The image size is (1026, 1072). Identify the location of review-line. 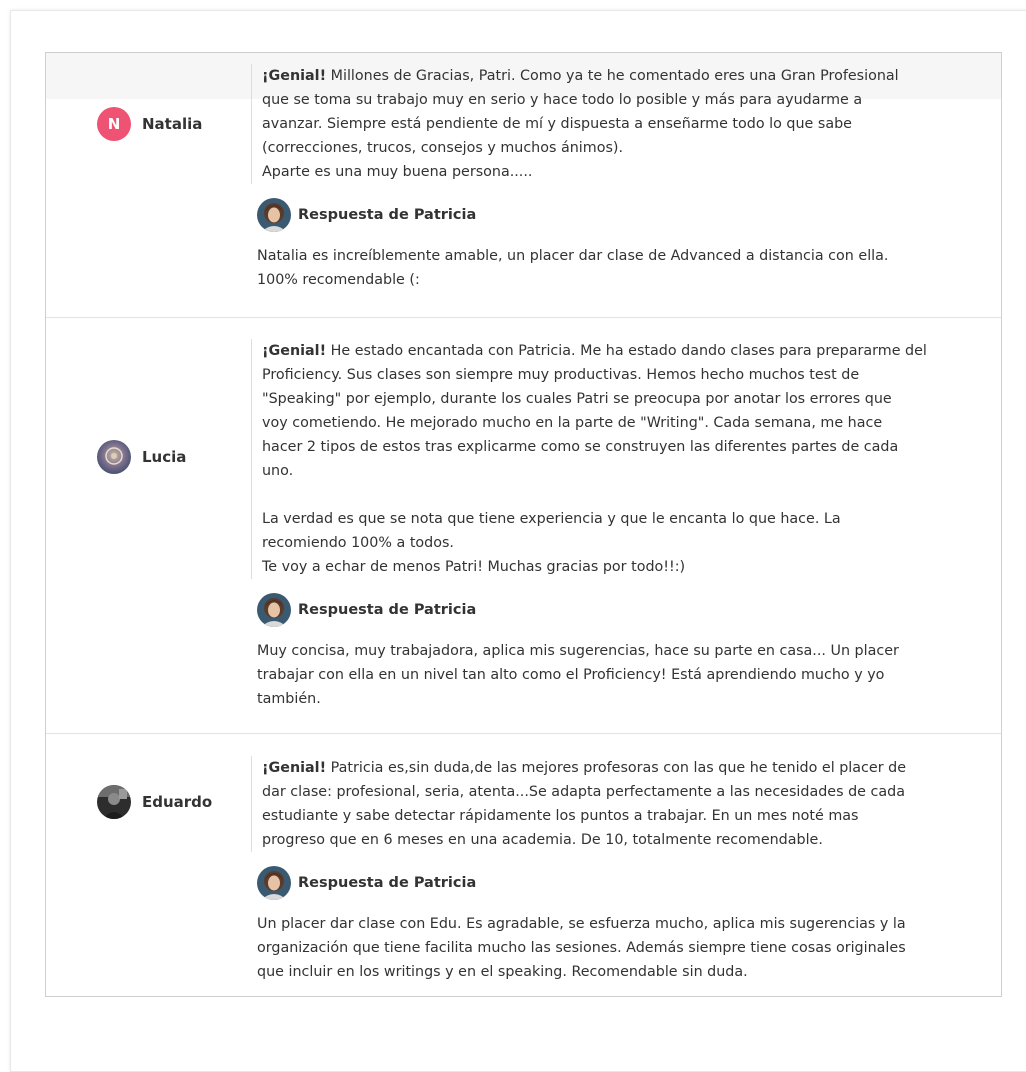
(626, 495).